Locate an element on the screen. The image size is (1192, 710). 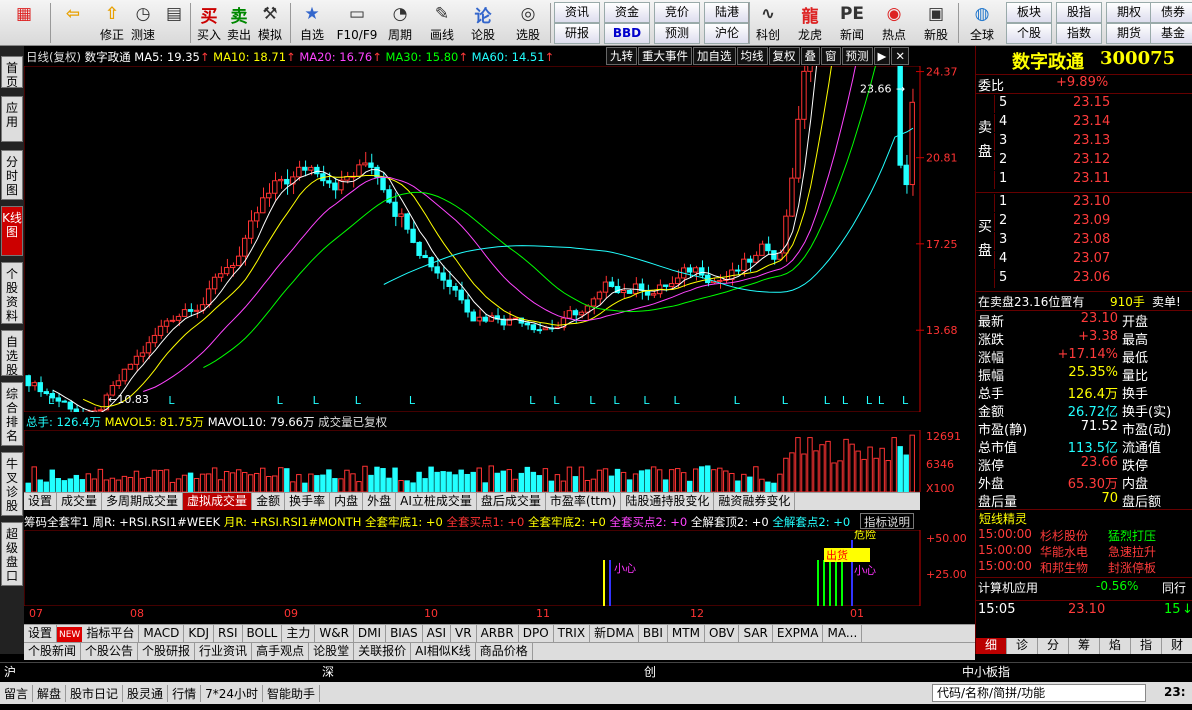
status-button: 解盘 is located at coordinates (50, 693).